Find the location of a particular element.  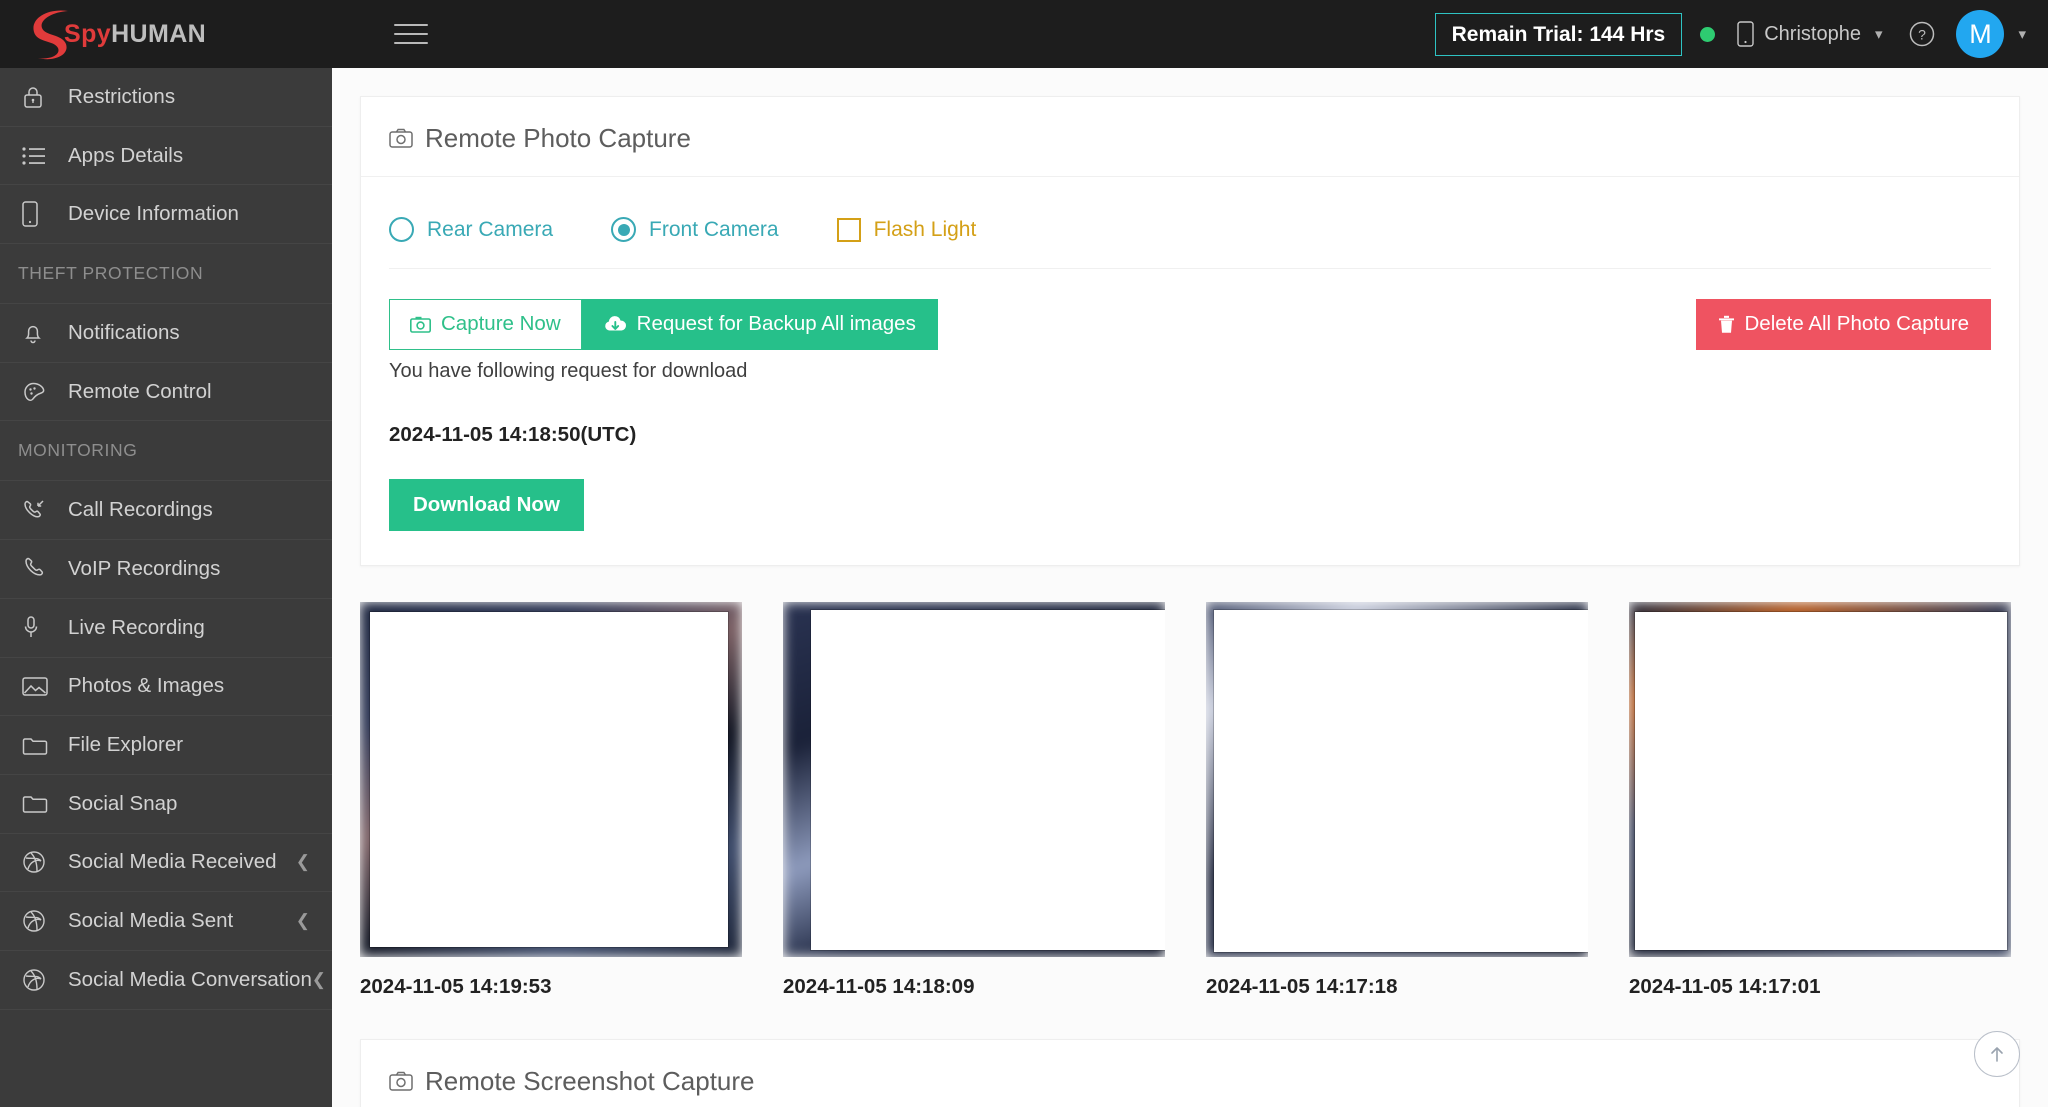

checkbox-flash-light-icon is located at coordinates (848, 229).